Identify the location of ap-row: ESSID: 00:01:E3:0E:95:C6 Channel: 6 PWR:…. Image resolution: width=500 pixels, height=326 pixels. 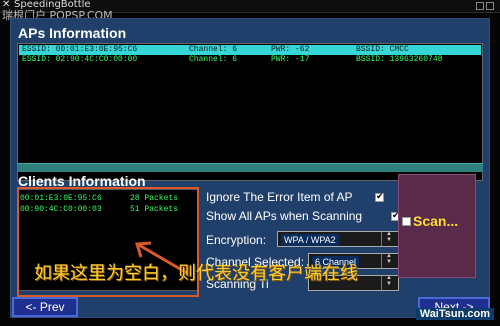
(250, 50).